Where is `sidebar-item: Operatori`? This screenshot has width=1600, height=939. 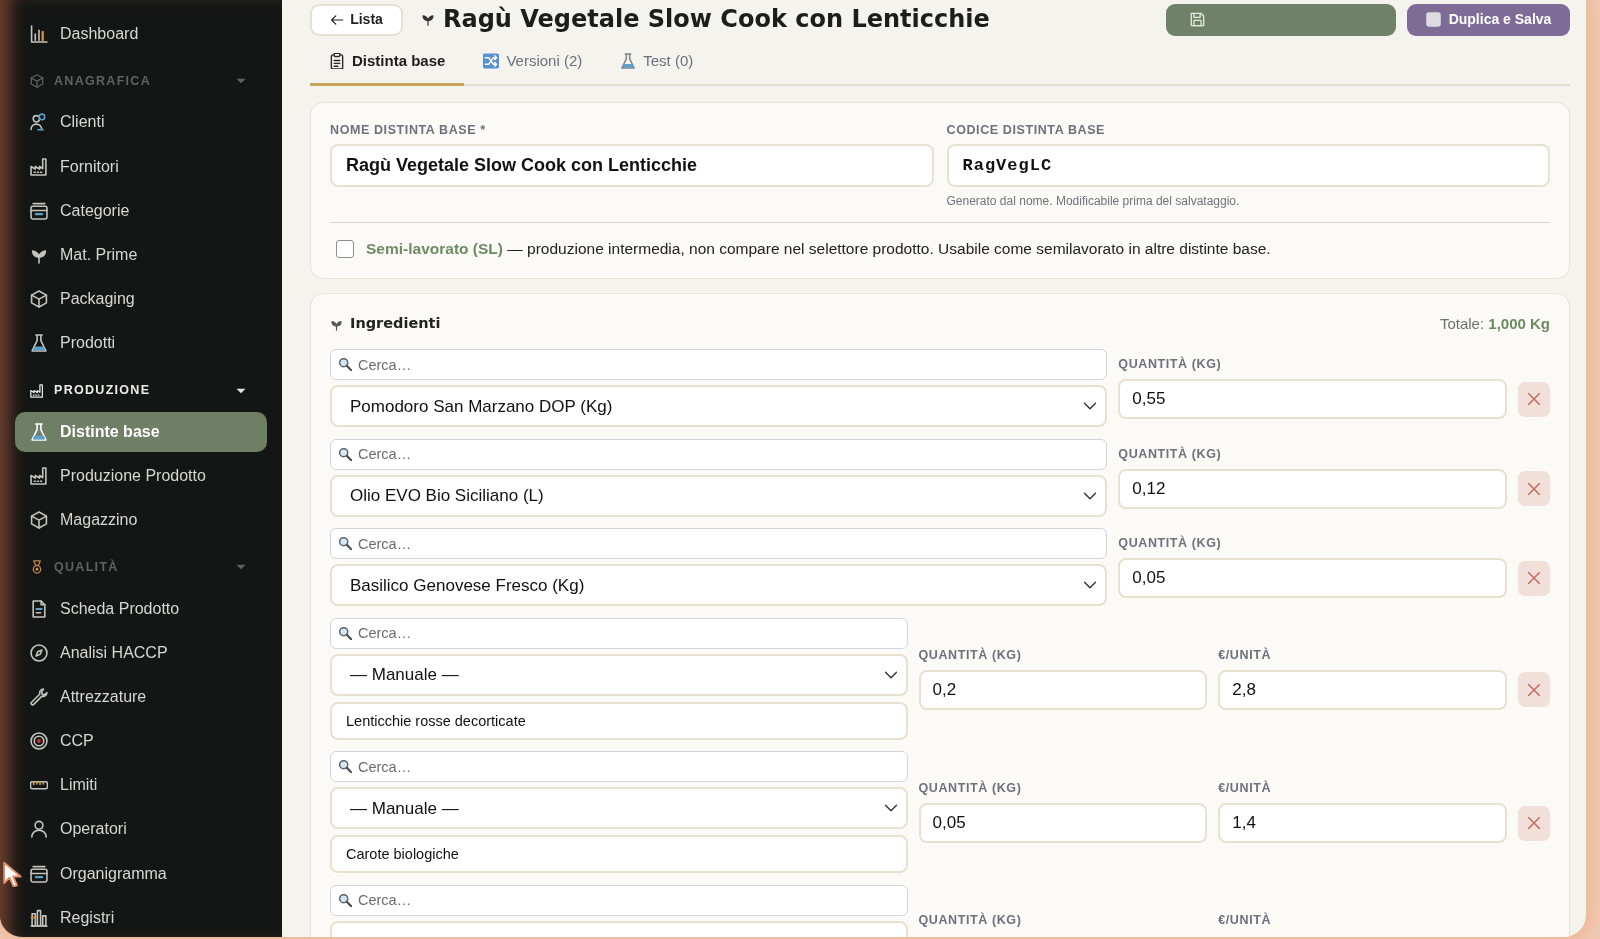
sidebar-item: Operatori is located at coordinates (141, 829).